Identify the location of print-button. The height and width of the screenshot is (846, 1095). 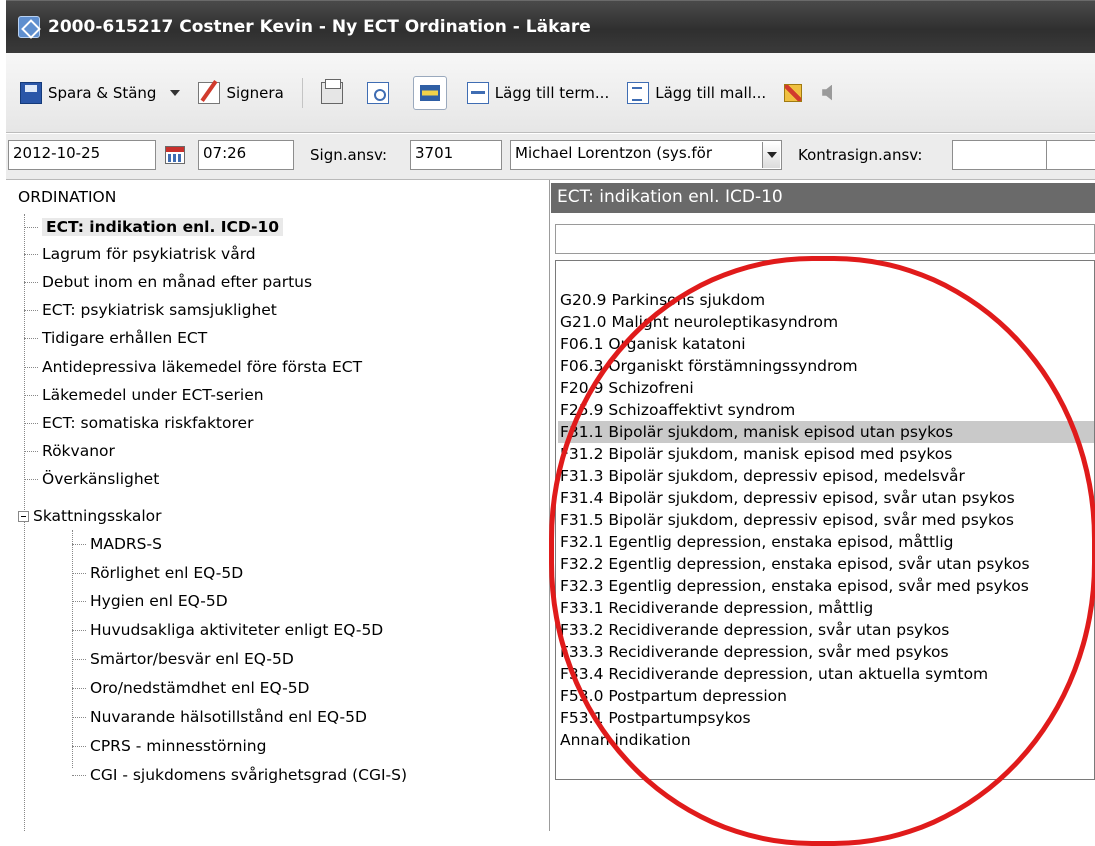
(334, 91).